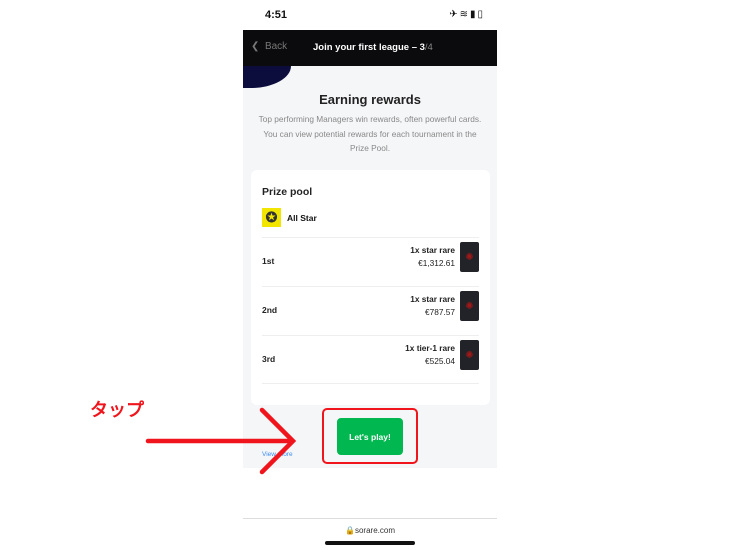  I want to click on arrow-icon, so click(221, 441).